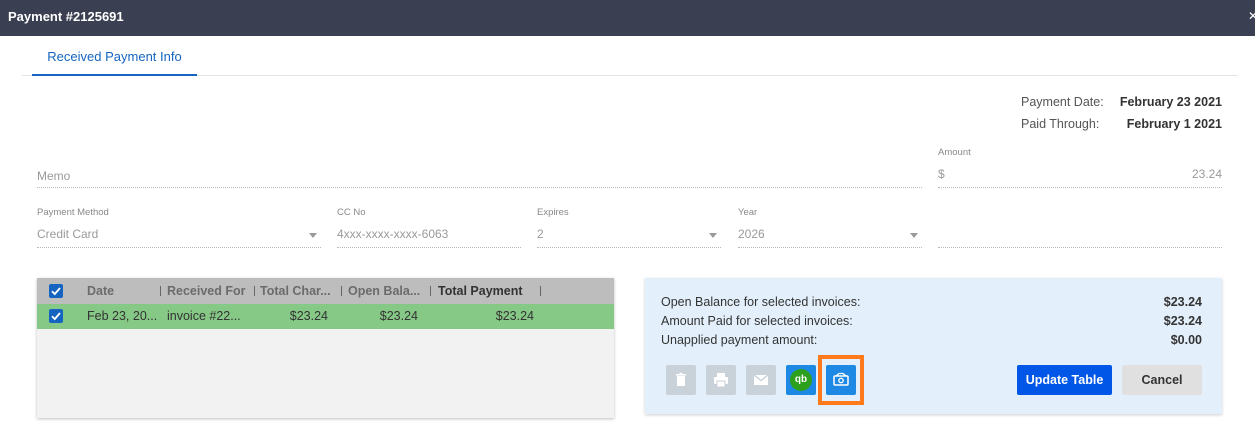 This screenshot has height=425, width=1255. Describe the element at coordinates (1182, 321) in the screenshot. I see `amount-paid-value: $23.24` at that location.